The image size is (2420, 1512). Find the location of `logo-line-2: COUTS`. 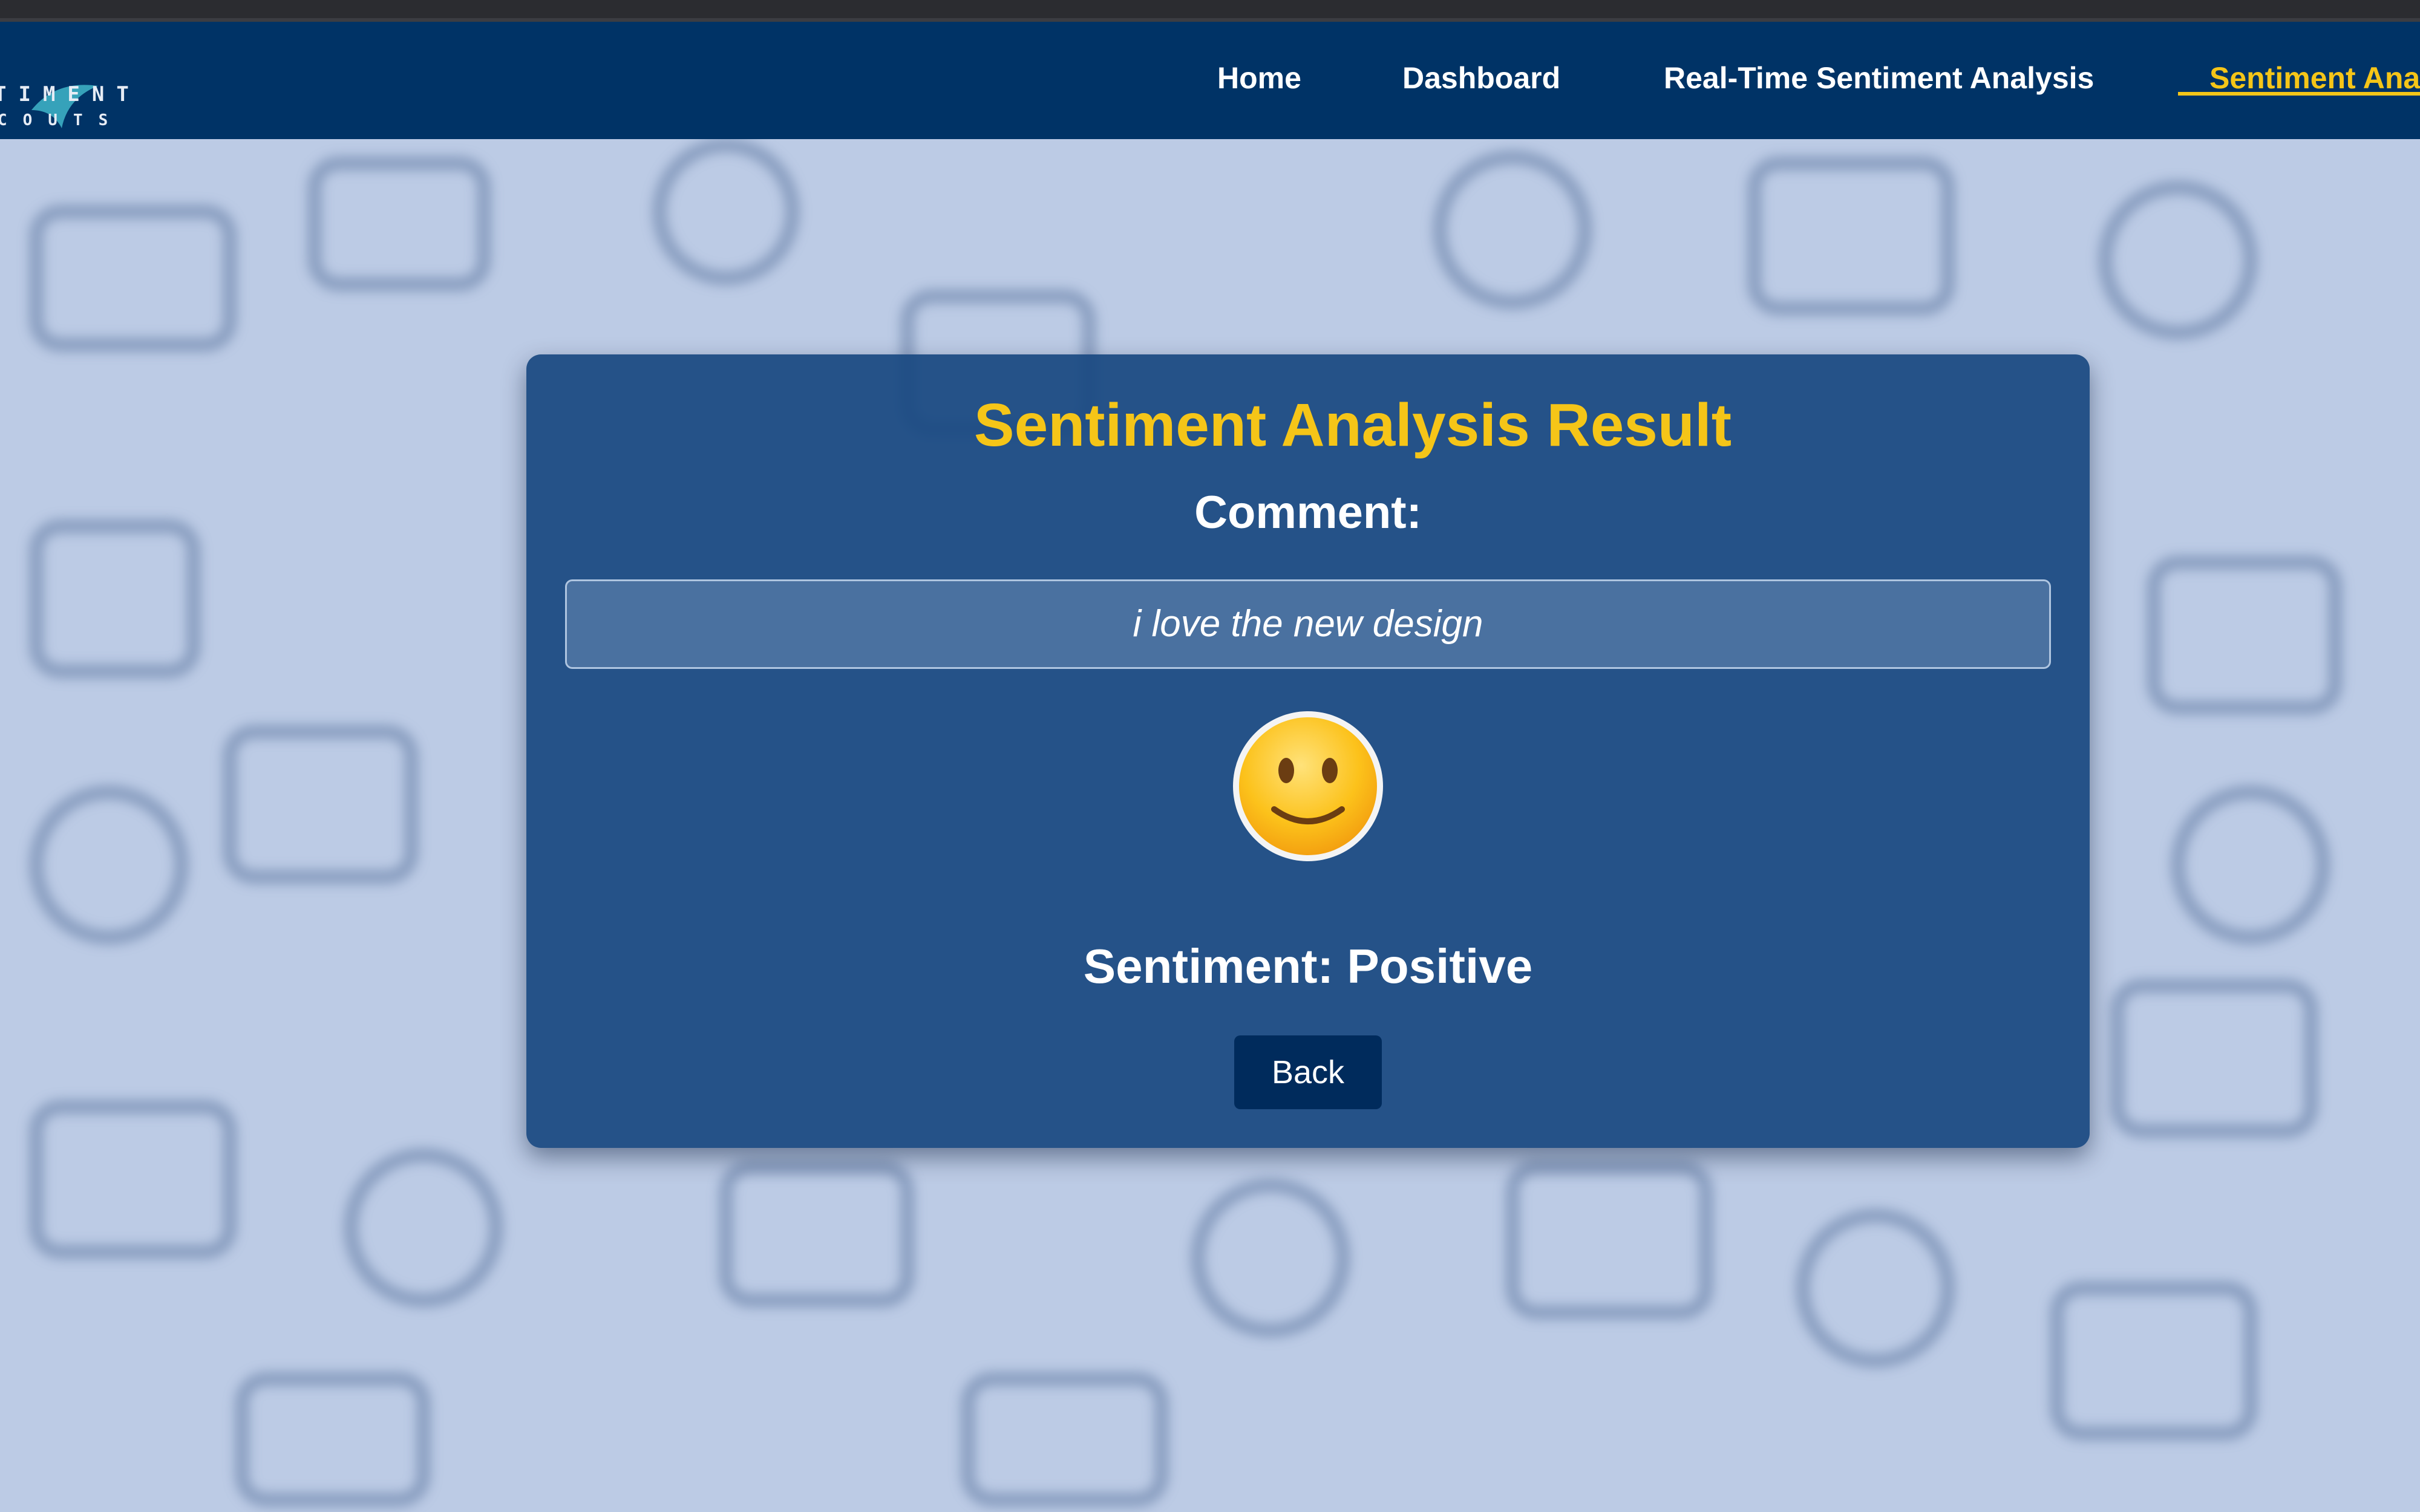

logo-line-2: COUTS is located at coordinates (62, 120).